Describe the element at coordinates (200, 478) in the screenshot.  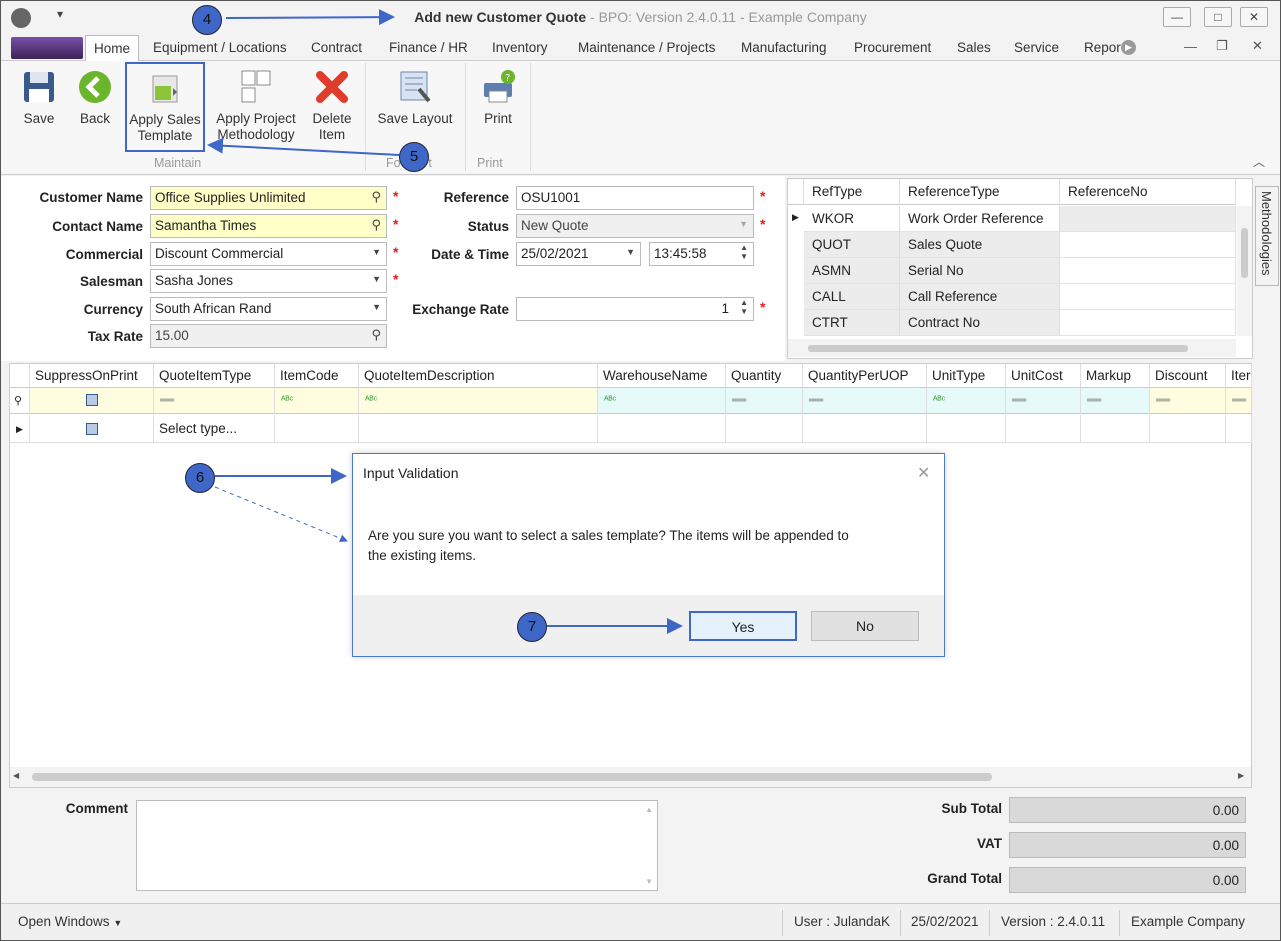
I see `annotation-marker-6: 6` at that location.